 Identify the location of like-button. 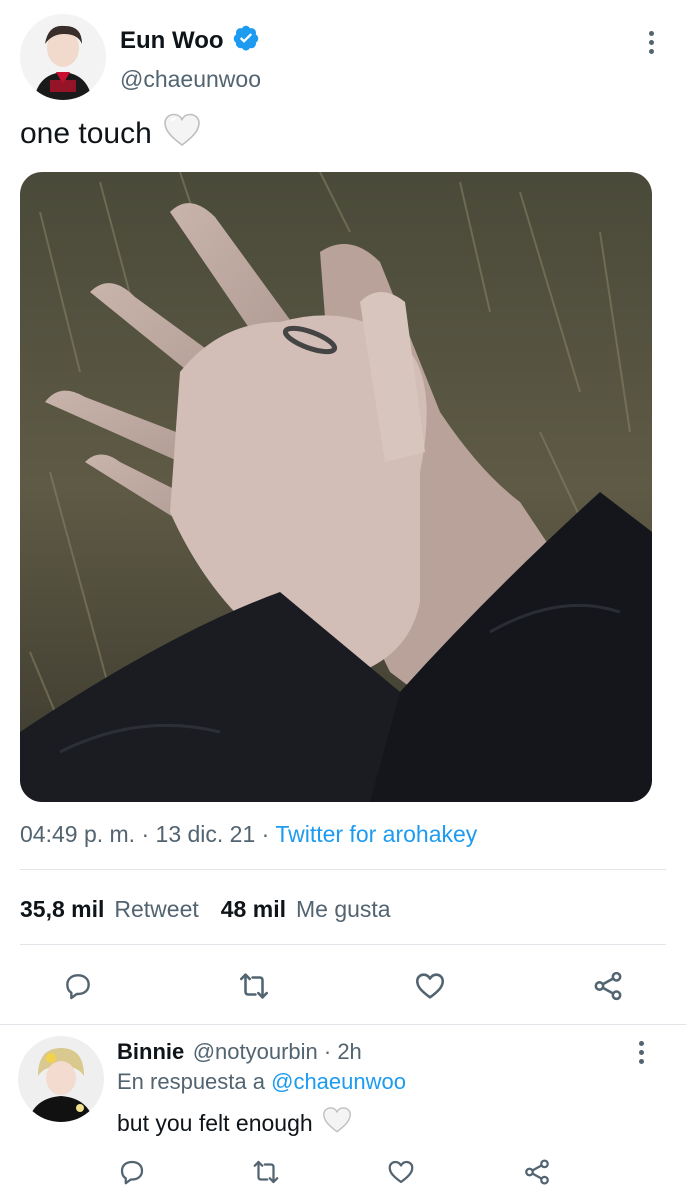
(430, 986).